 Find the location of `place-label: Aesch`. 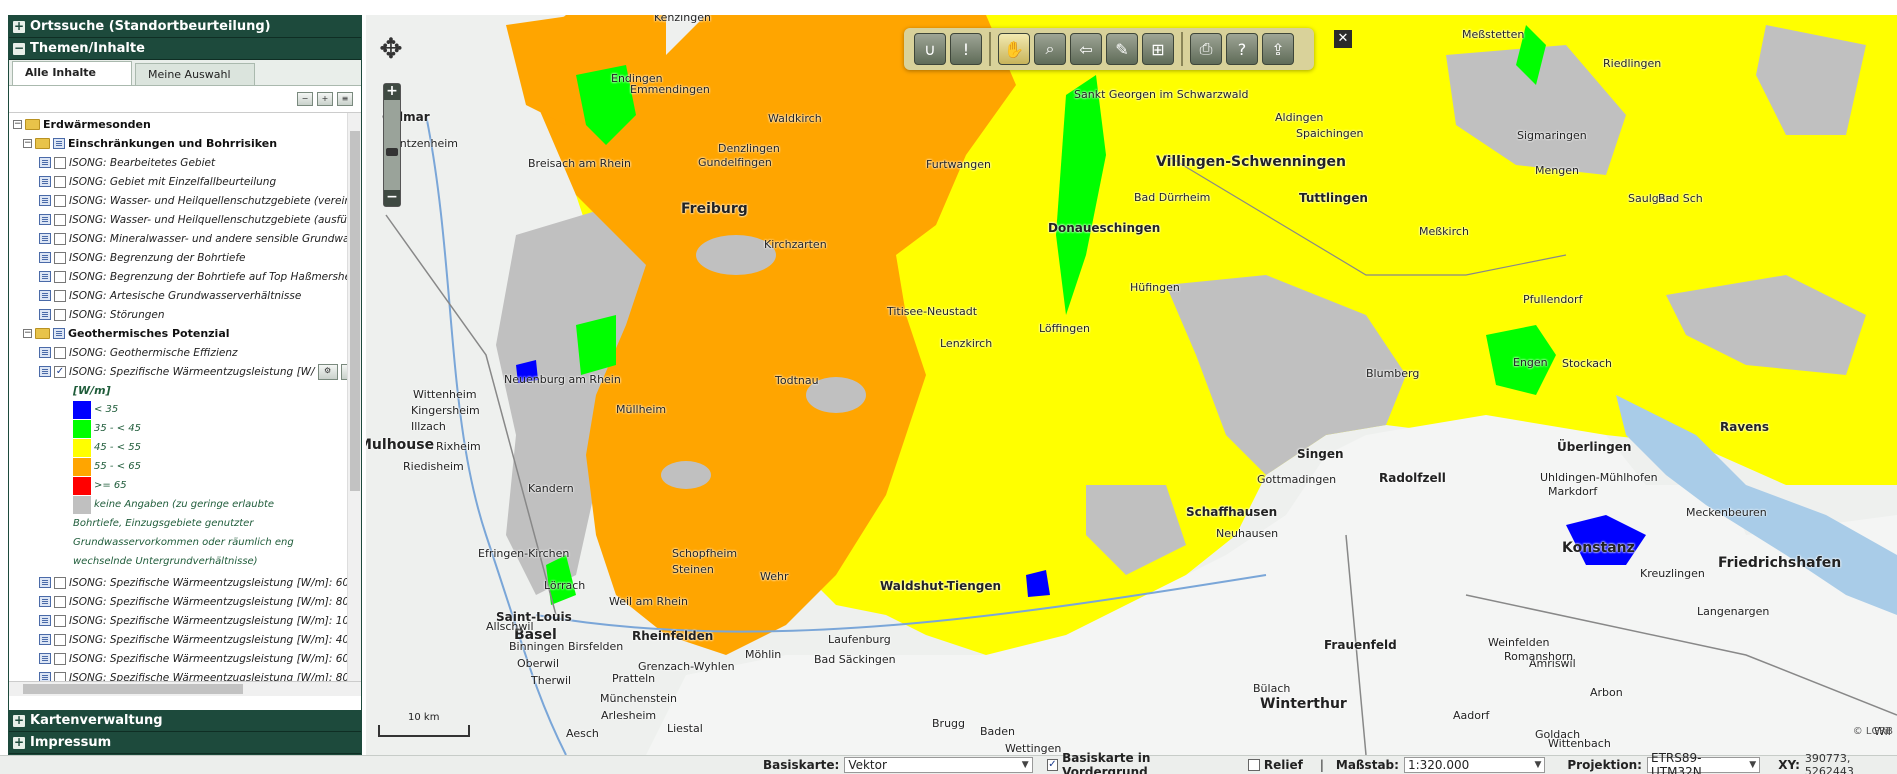

place-label: Aesch is located at coordinates (582, 733).